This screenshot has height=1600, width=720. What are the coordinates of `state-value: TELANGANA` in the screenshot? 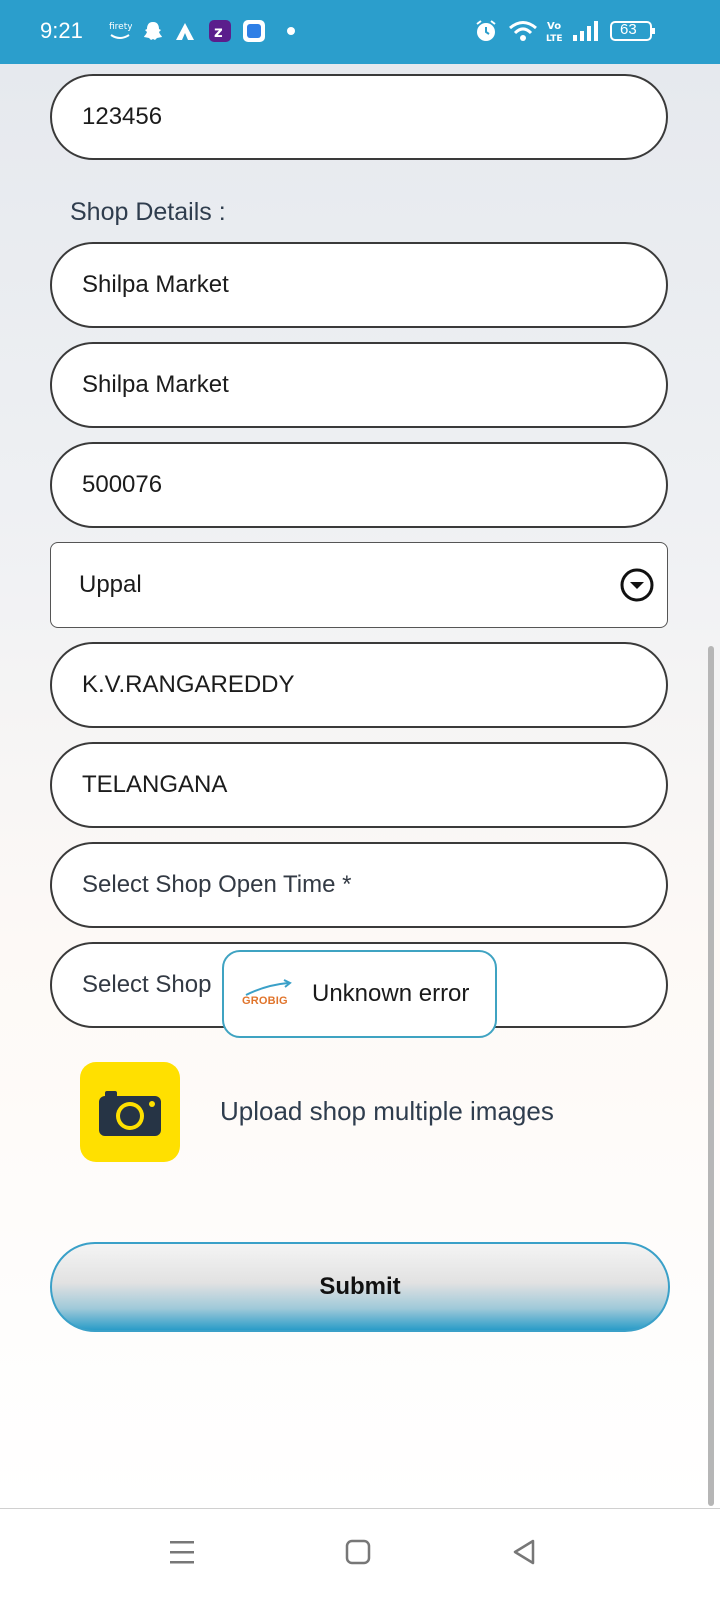 It's located at (155, 784).